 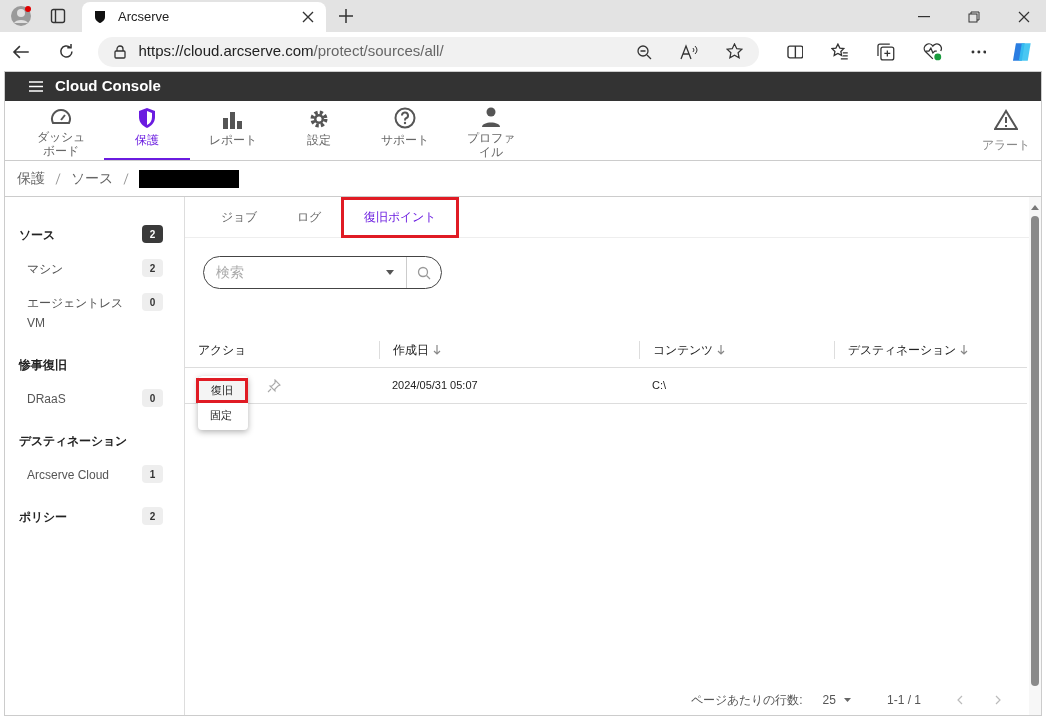 What do you see at coordinates (36, 86) in the screenshot?
I see `menu-icon` at bounding box center [36, 86].